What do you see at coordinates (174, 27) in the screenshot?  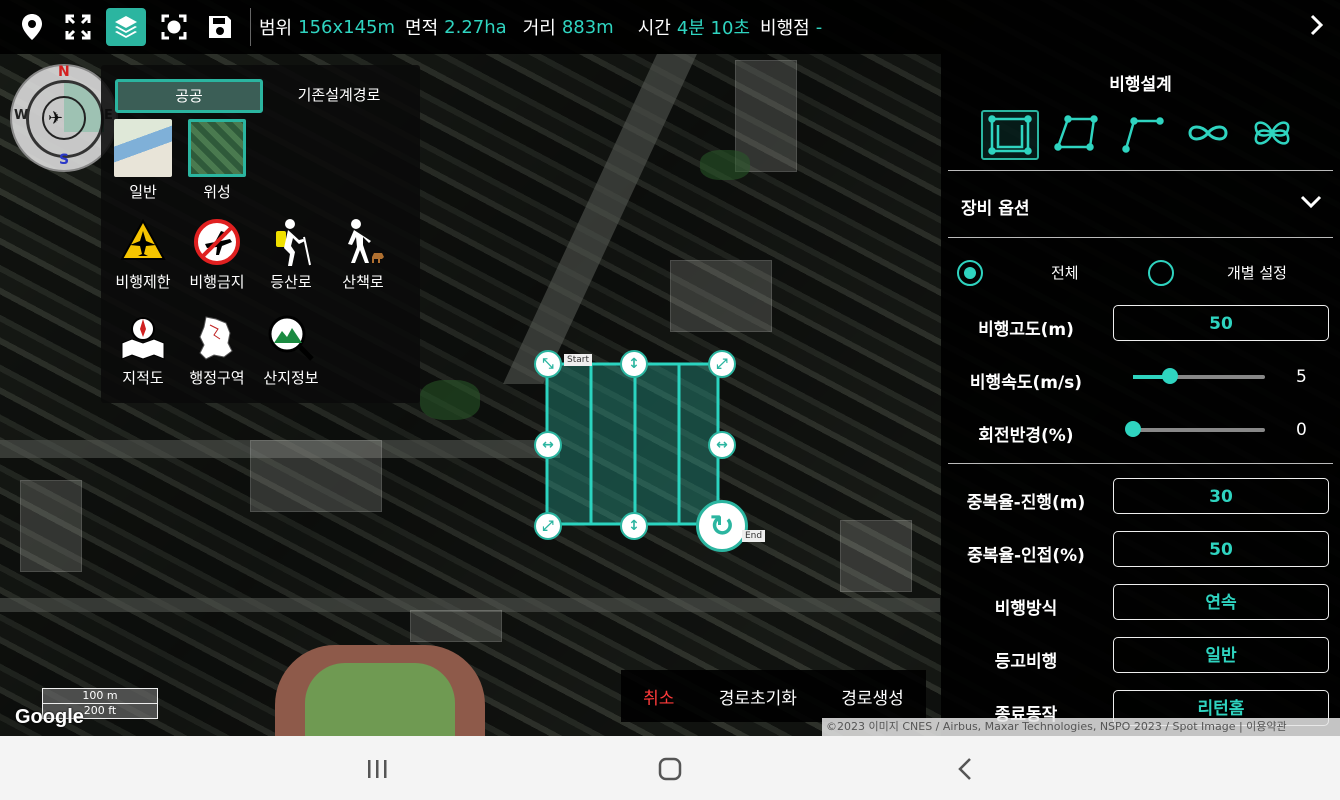 I see `focus-icon` at bounding box center [174, 27].